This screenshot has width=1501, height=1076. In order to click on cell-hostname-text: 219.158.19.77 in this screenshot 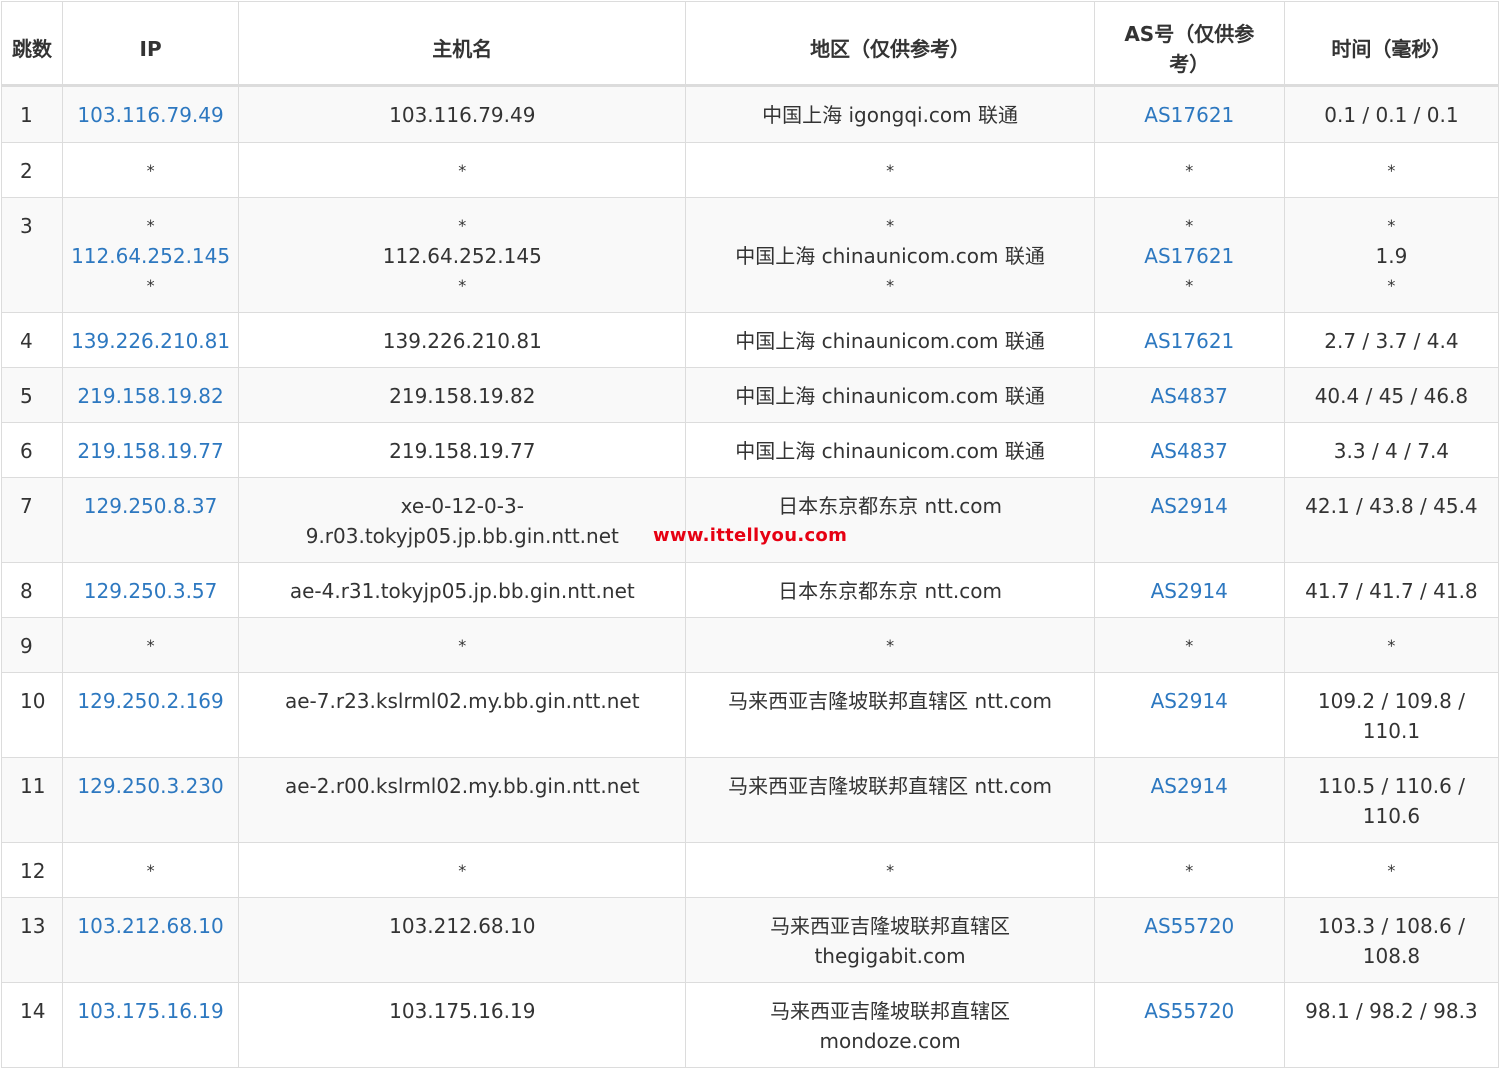, I will do `click(462, 451)`.